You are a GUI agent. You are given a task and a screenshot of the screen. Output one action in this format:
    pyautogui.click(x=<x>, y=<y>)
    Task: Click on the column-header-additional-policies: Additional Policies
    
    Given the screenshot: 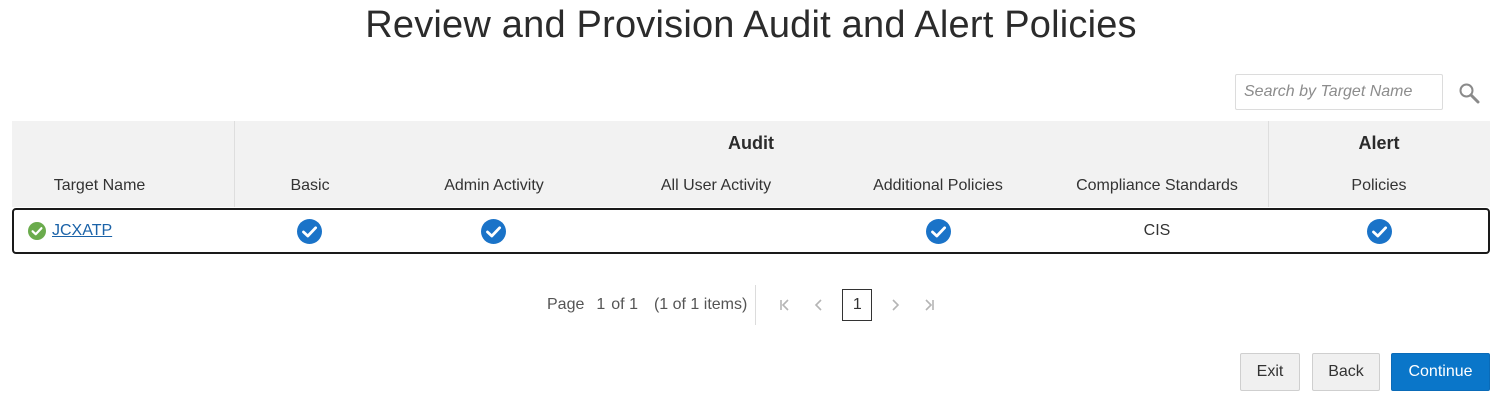 What is the action you would take?
    pyautogui.click(x=938, y=186)
    